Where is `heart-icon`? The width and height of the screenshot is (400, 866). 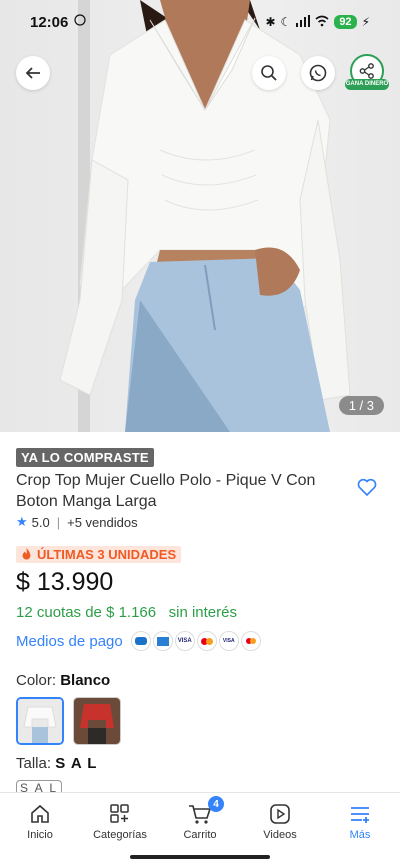
heart-icon is located at coordinates (367, 487).